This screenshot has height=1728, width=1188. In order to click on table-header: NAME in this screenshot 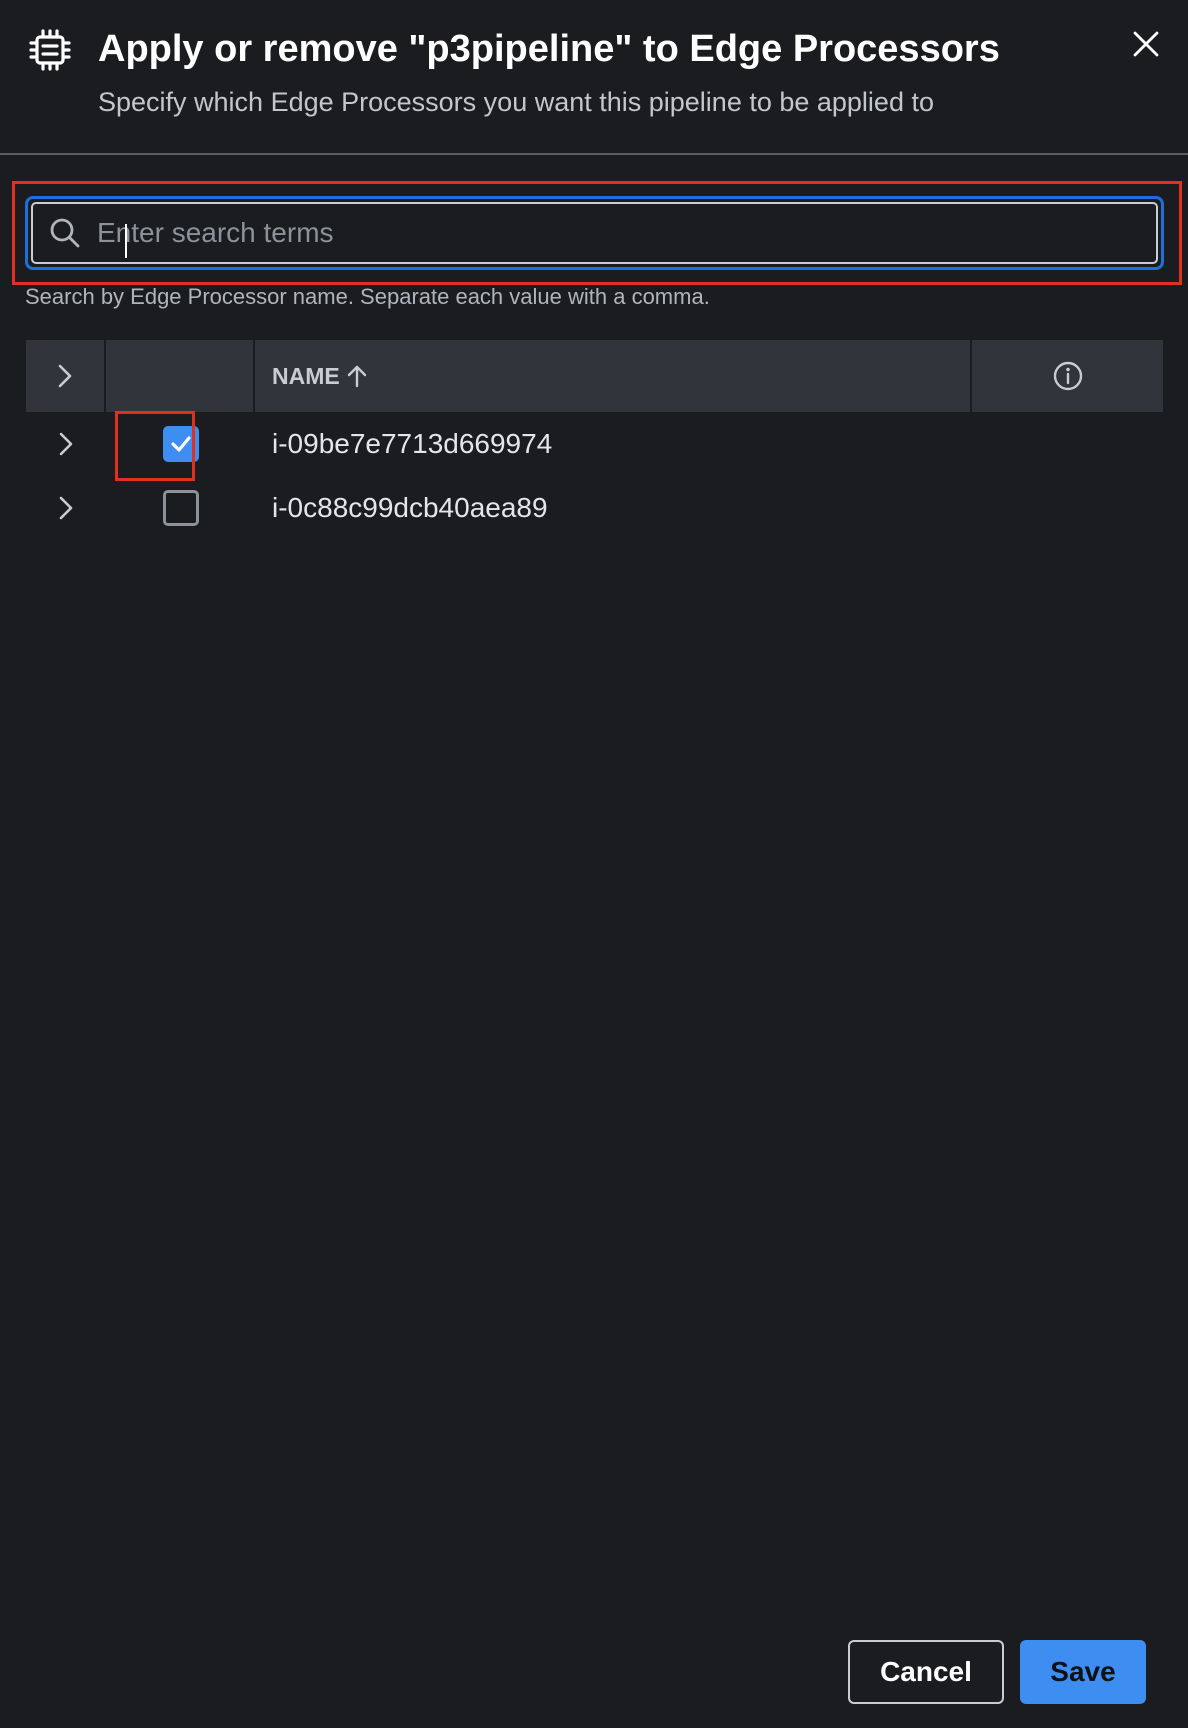, I will do `click(594, 376)`.